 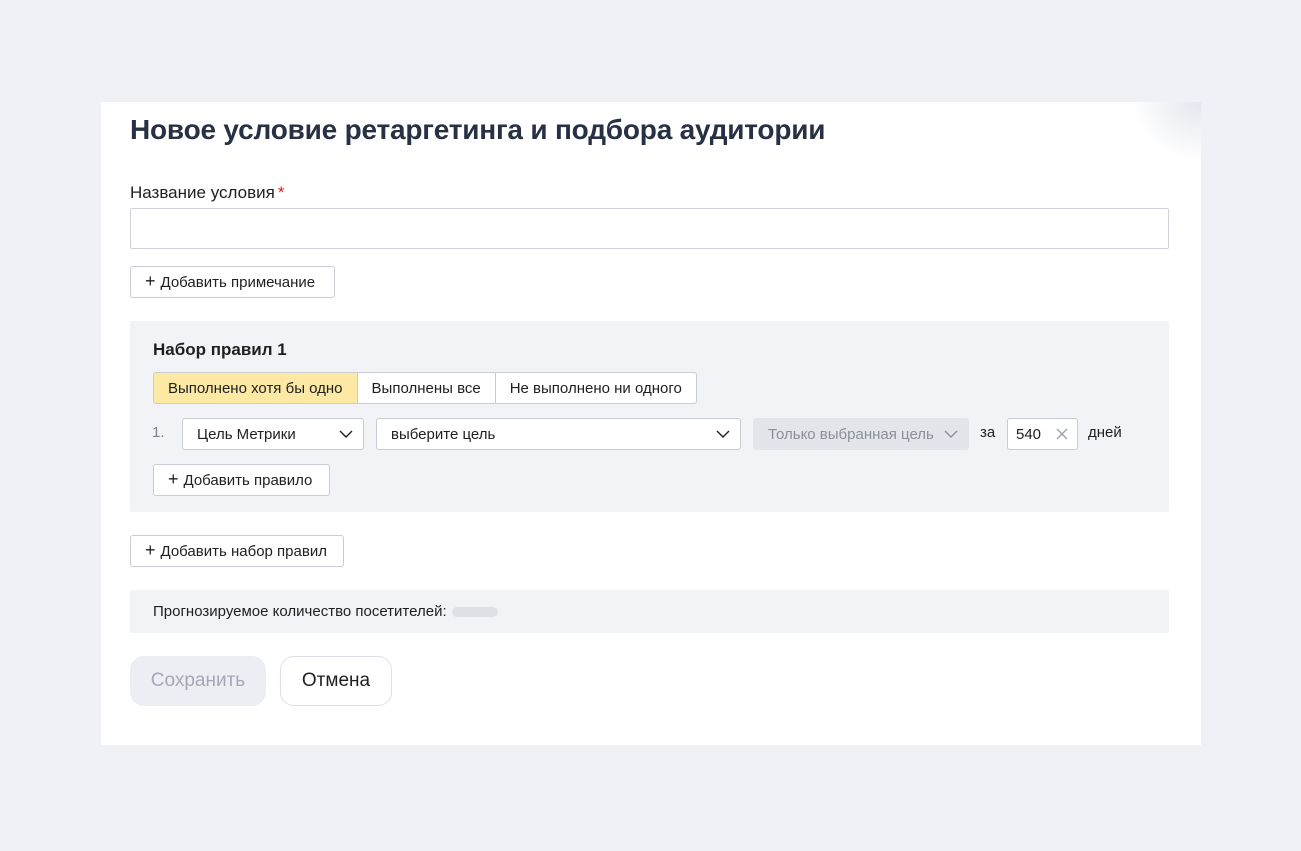 I want to click on condition-name-input, so click(x=649, y=228).